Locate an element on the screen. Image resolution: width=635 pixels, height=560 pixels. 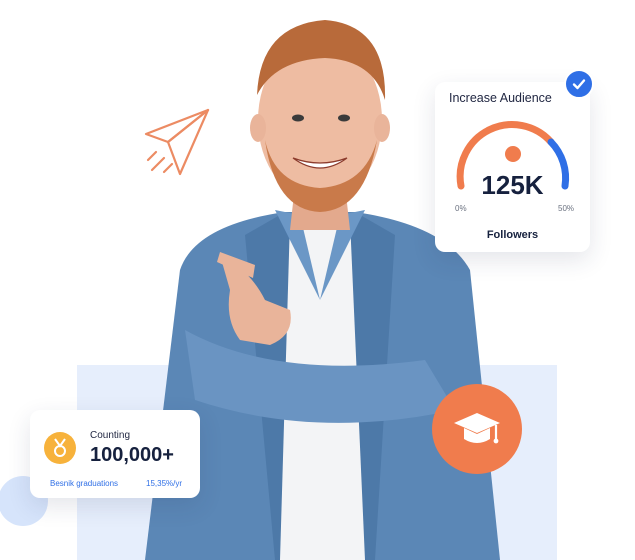
audience-value: 125K is located at coordinates (512, 185).